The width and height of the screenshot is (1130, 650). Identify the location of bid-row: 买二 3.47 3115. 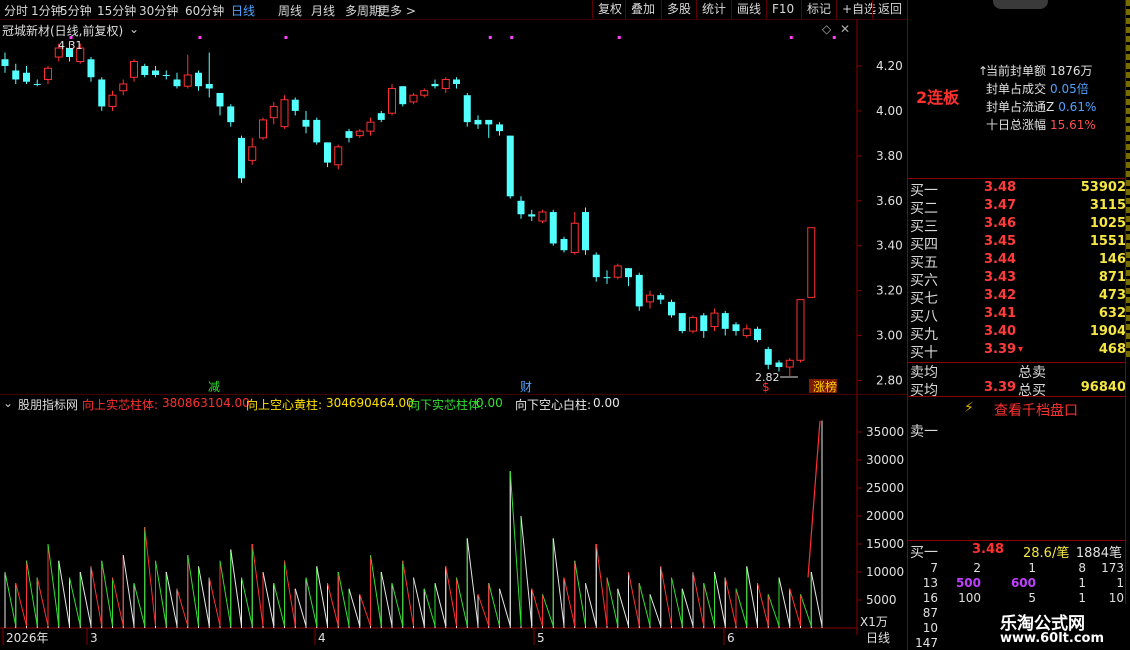
(1017, 207).